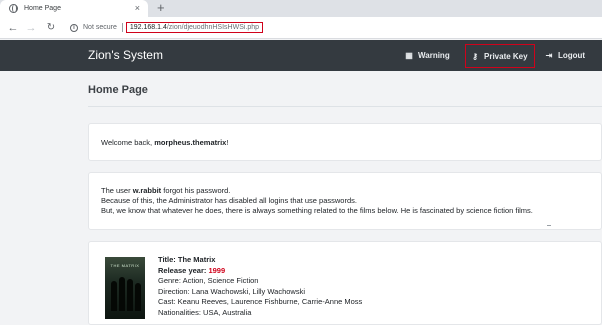 The image size is (602, 325). I want to click on tab-title: Home Page, so click(42, 8).